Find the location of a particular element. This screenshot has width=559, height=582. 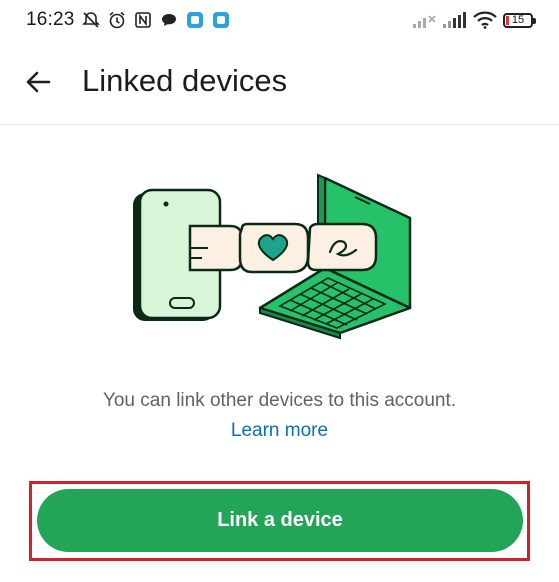

battery-level: 15 is located at coordinates (518, 19).